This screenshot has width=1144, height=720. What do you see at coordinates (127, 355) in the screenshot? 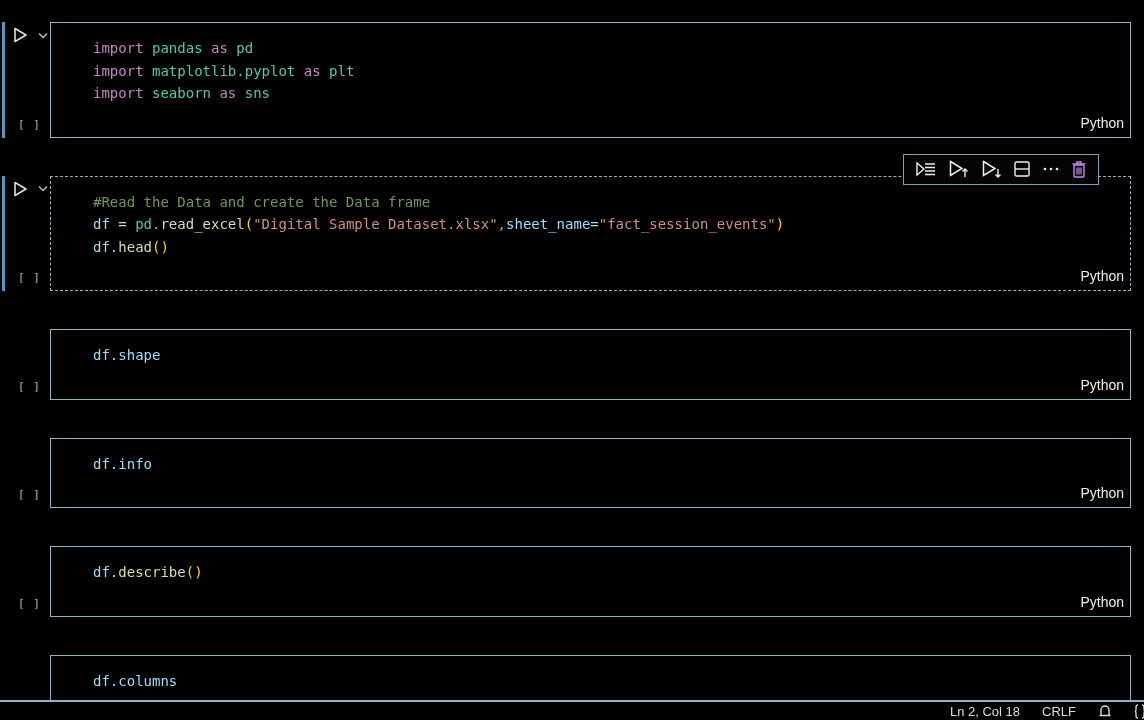
I see `code-line: df.shape` at bounding box center [127, 355].